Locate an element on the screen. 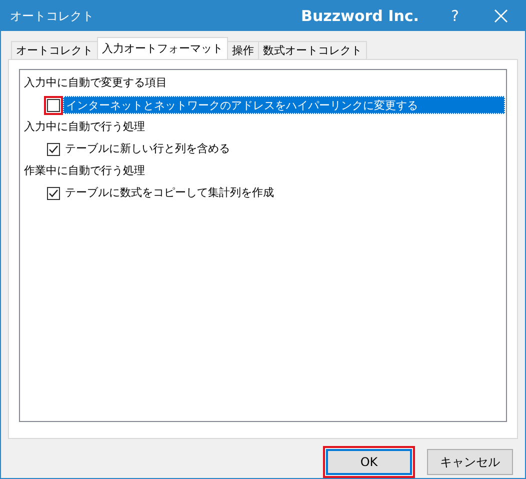  group-heading: 入力中に自動で行う処理 is located at coordinates (85, 127).